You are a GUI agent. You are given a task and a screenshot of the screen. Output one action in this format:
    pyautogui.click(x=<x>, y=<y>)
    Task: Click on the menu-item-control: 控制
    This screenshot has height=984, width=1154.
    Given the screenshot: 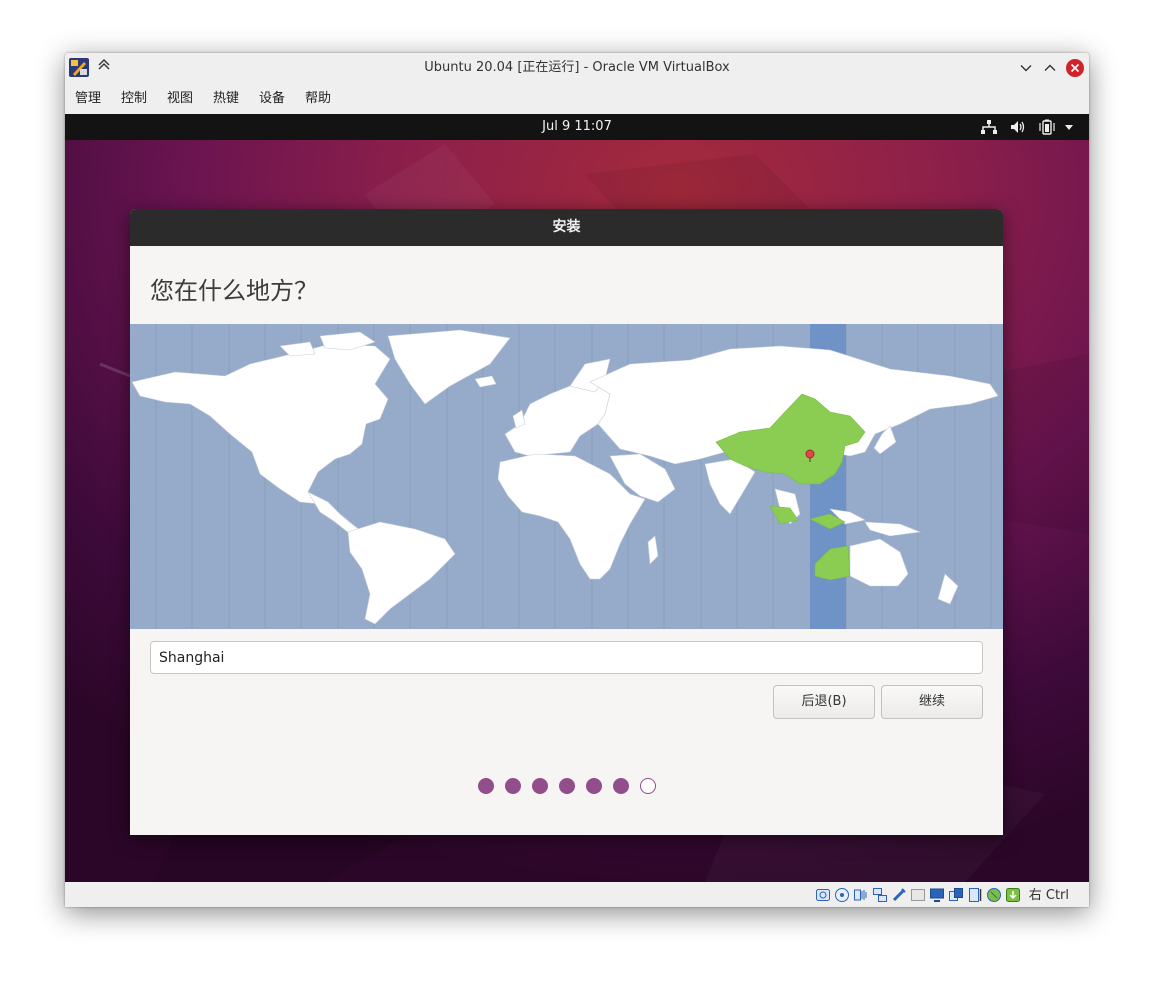 What is the action you would take?
    pyautogui.click(x=134, y=98)
    